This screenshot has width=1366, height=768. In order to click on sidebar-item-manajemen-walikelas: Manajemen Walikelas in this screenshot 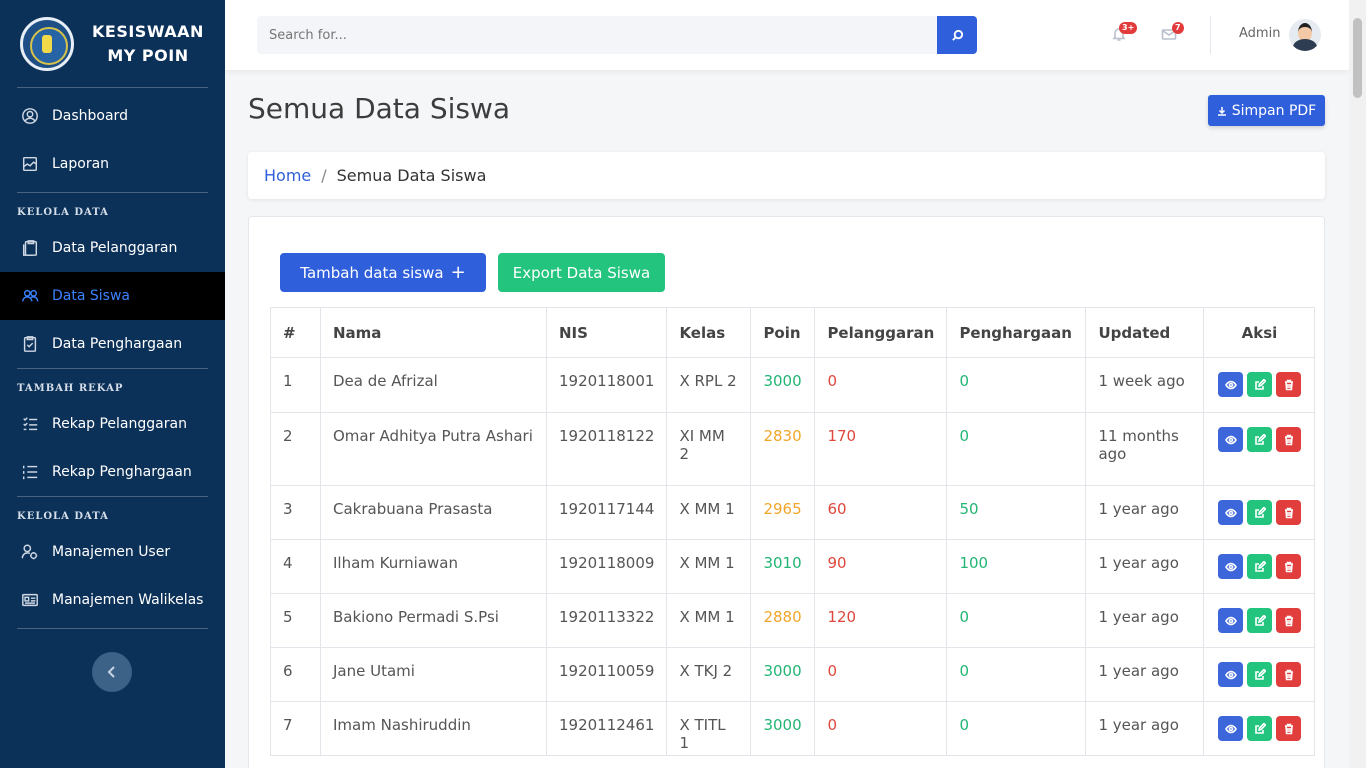, I will do `click(112, 600)`.